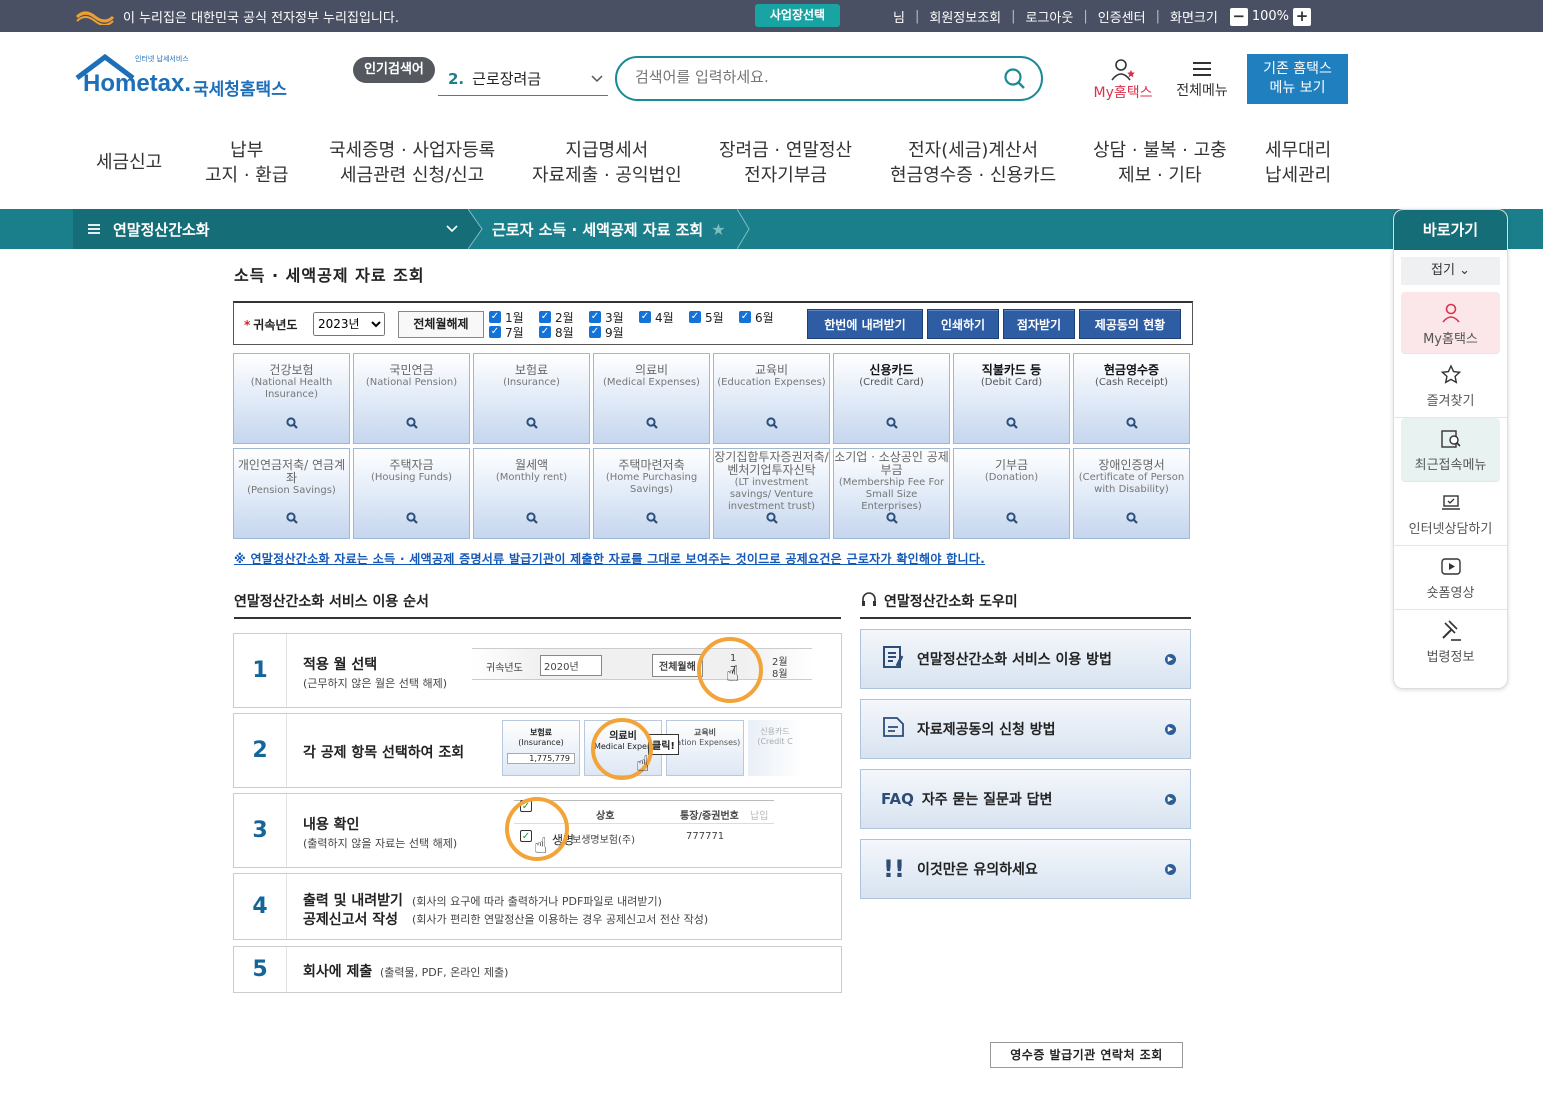  Describe the element at coordinates (291, 388) in the screenshot. I see `tile-english-label: (National Health Insurance)` at that location.